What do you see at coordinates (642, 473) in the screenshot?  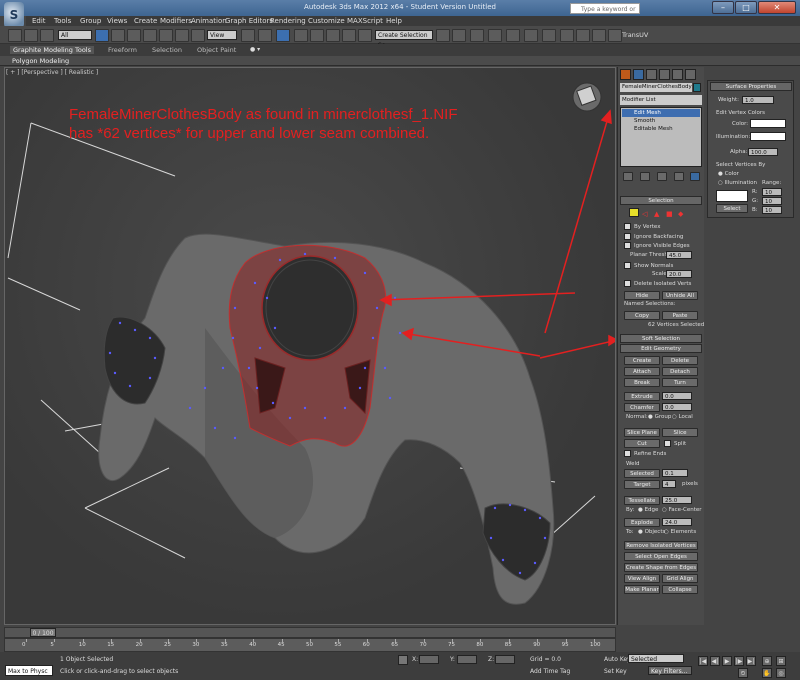 I see `weld-selected-button: Selected` at bounding box center [642, 473].